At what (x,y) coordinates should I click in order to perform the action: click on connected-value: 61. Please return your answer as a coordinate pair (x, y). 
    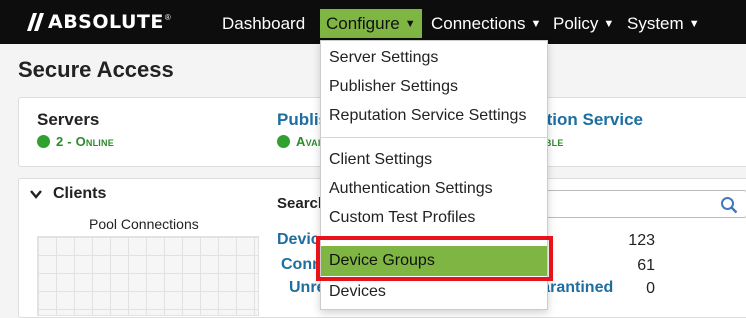
    Looking at the image, I should click on (646, 265).